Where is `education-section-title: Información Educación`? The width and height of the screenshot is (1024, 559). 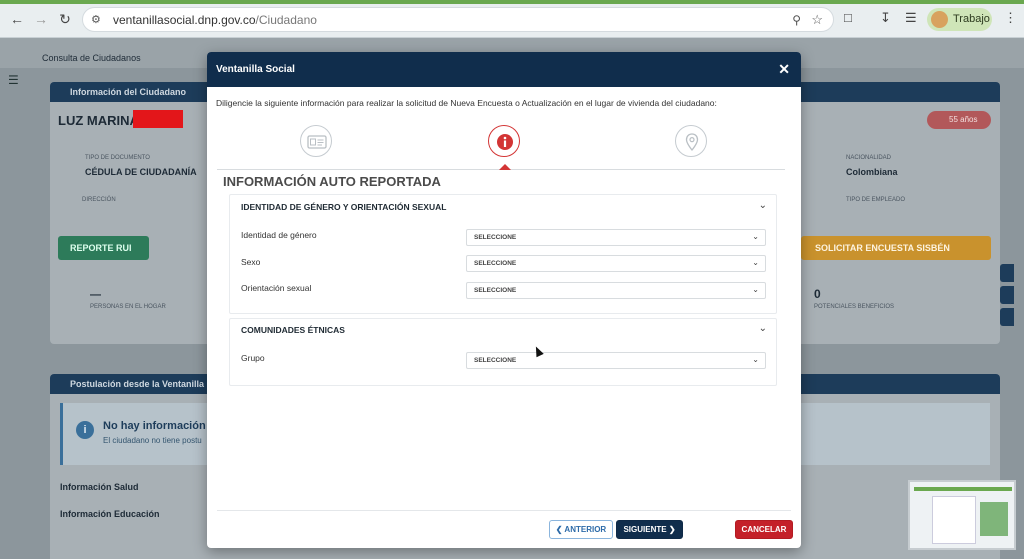 education-section-title: Información Educación is located at coordinates (110, 514).